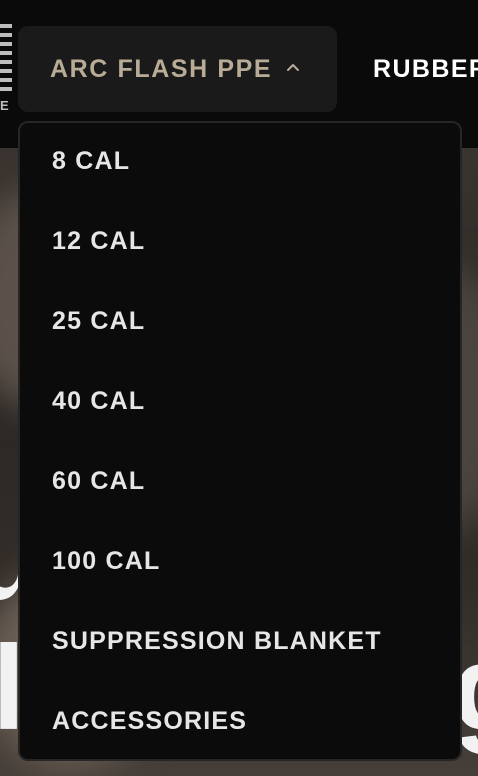 This screenshot has width=478, height=776. I want to click on menu-item-label: 12 CAL, so click(99, 241).